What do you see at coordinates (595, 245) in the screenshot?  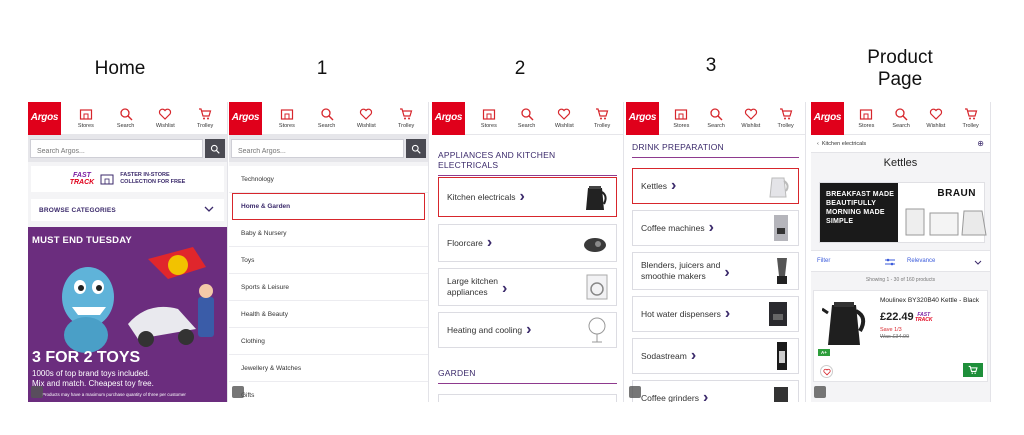 I see `vacuum-thumbnail` at bounding box center [595, 245].